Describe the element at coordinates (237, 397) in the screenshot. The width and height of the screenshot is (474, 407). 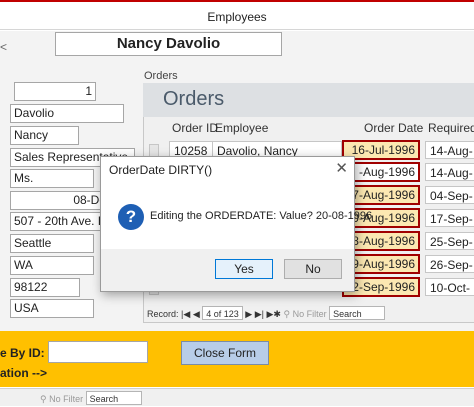
I see `form-record-navigator: ⚲ No Filter Search` at that location.